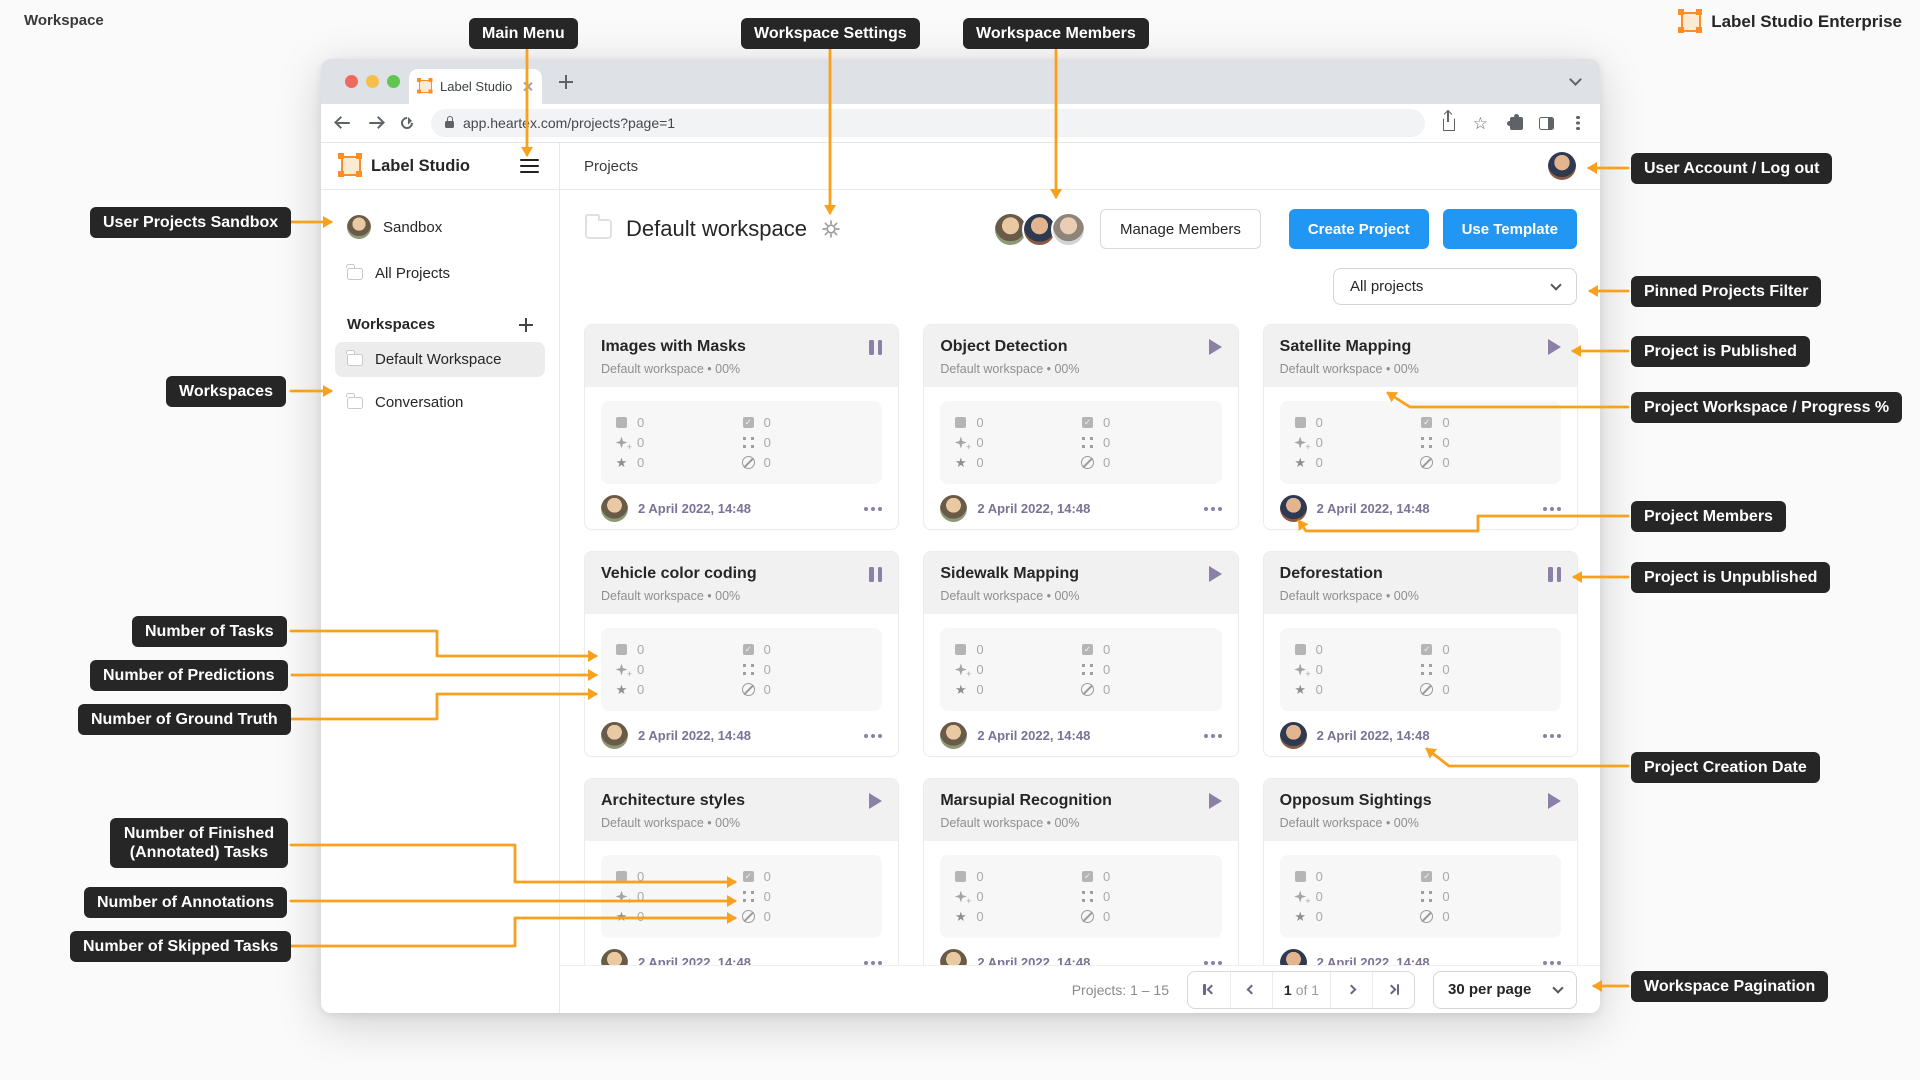 The image size is (1920, 1080). I want to click on window-close-button, so click(351, 81).